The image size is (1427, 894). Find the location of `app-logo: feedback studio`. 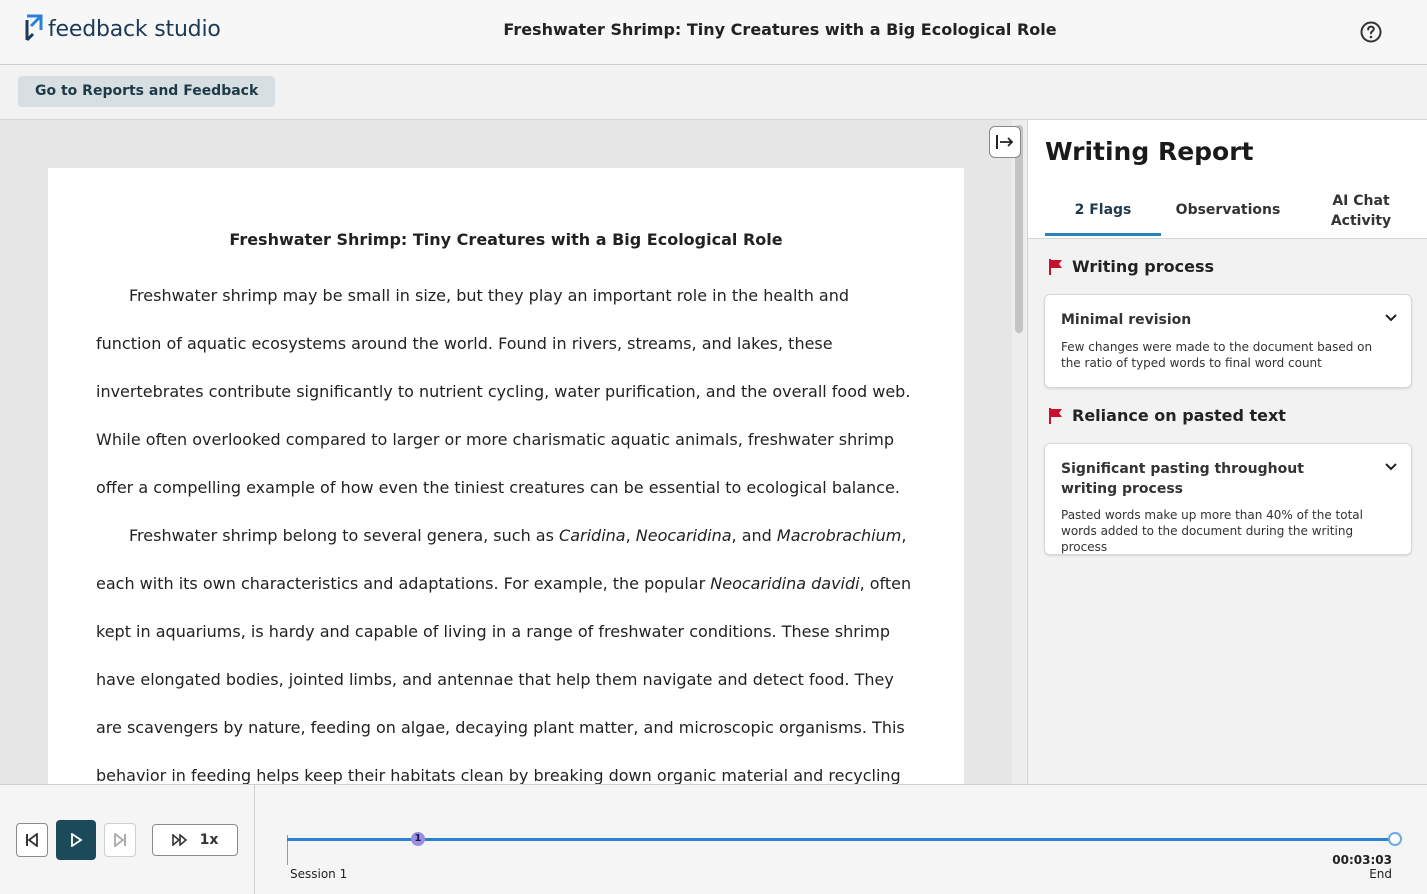

app-logo: feedback studio is located at coordinates (122, 29).